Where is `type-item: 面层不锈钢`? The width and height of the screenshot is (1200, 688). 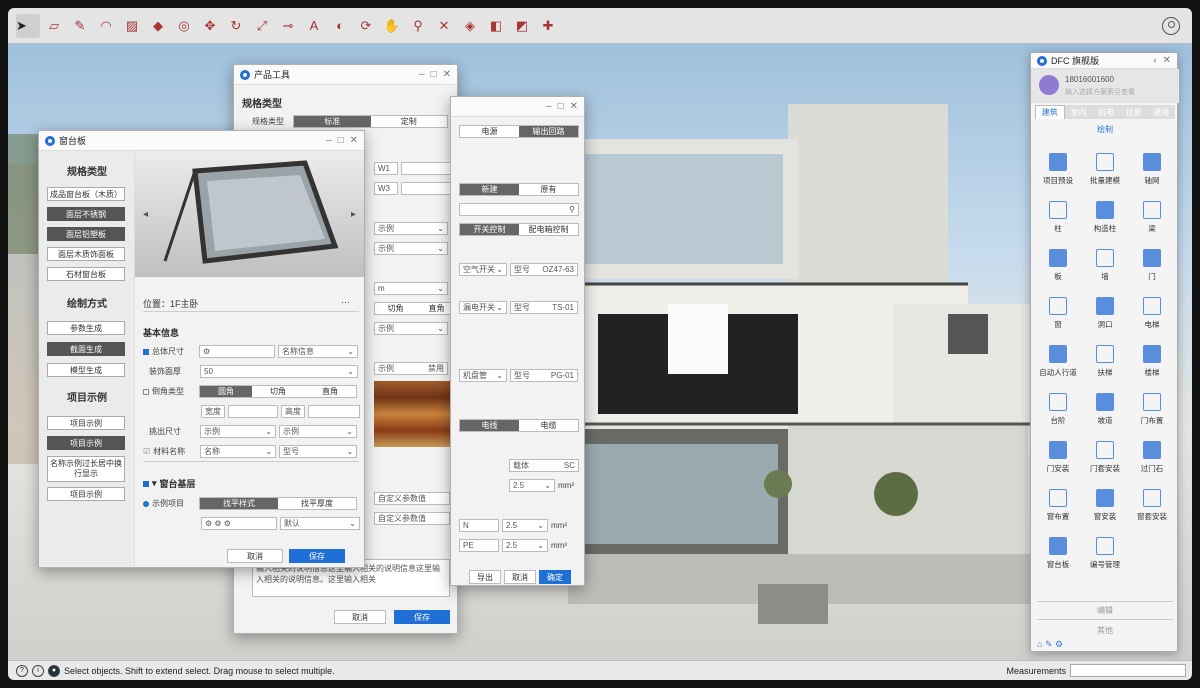 type-item: 面层不锈钢 is located at coordinates (86, 214).